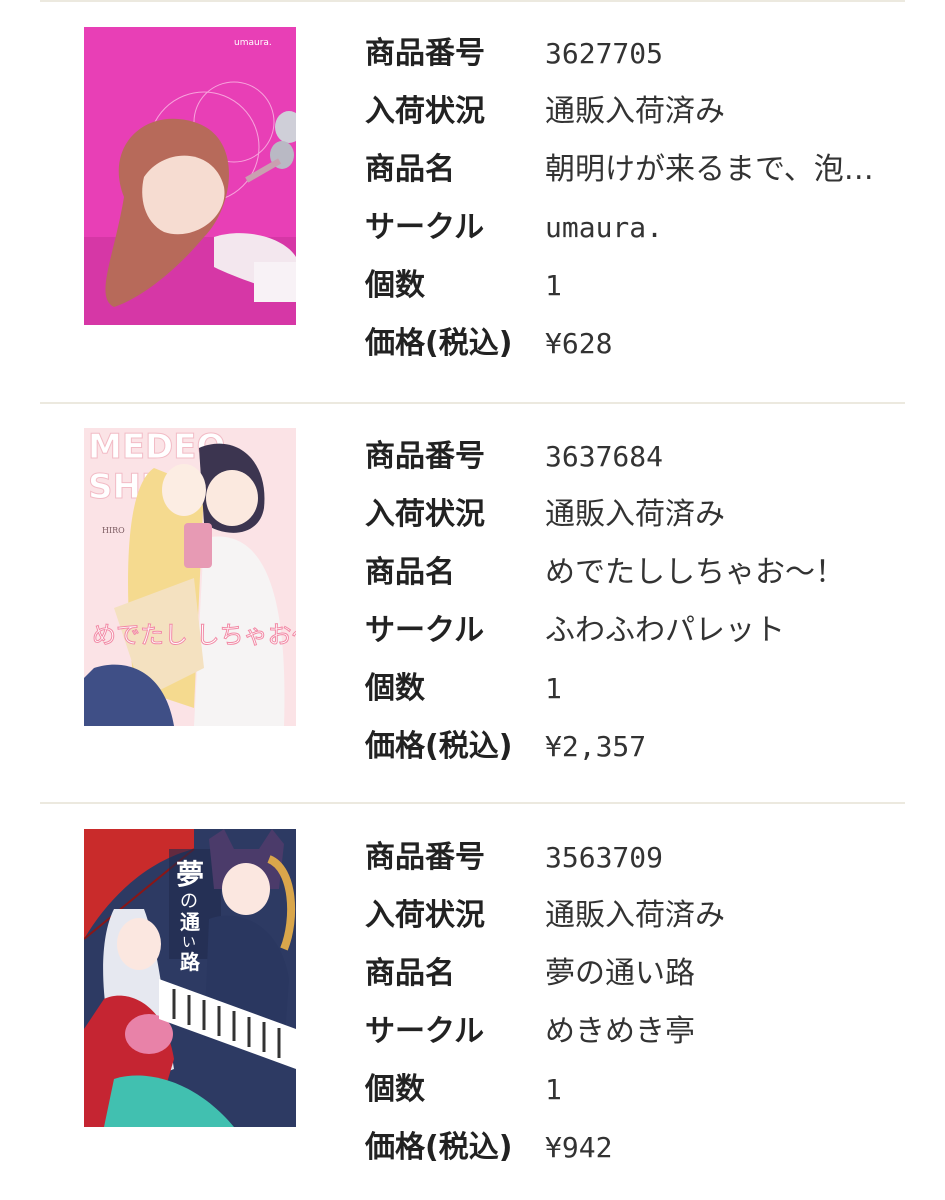 The width and height of the screenshot is (945, 1200). I want to click on cover-title: 夢, so click(190, 874).